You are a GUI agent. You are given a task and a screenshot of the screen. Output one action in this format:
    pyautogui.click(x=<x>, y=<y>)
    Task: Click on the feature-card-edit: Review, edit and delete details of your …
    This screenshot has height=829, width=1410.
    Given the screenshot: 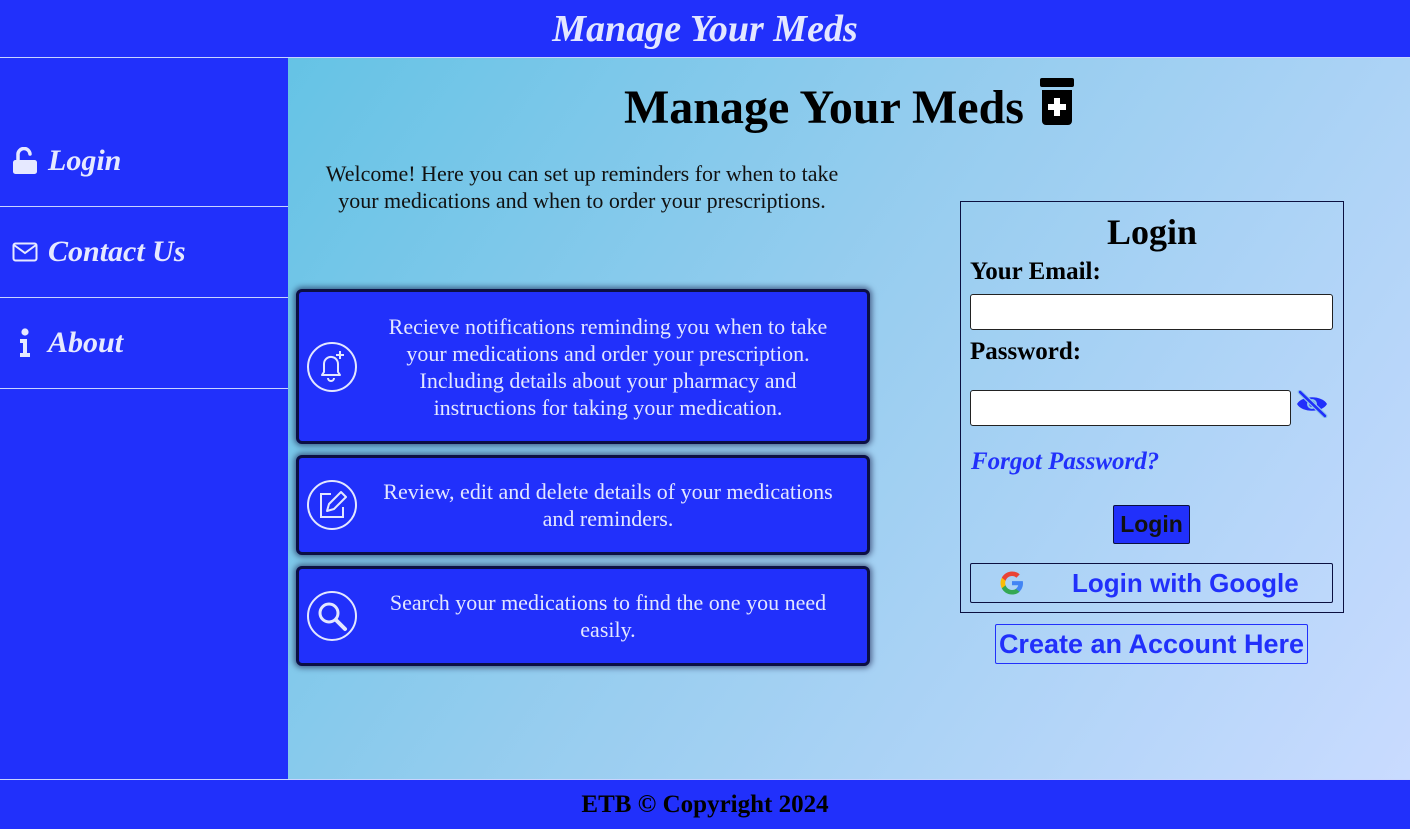 What is the action you would take?
    pyautogui.click(x=583, y=505)
    